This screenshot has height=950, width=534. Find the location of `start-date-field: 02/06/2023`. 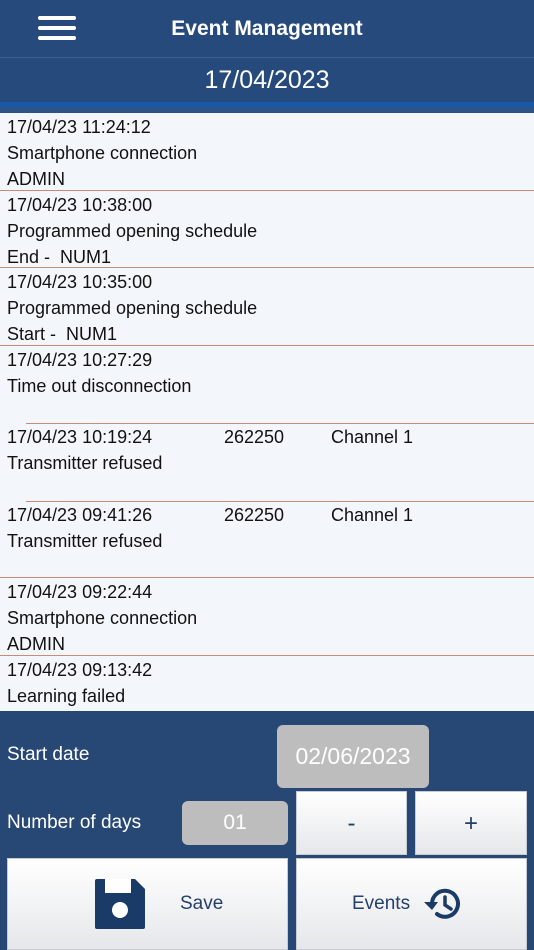

start-date-field: 02/06/2023 is located at coordinates (353, 756).